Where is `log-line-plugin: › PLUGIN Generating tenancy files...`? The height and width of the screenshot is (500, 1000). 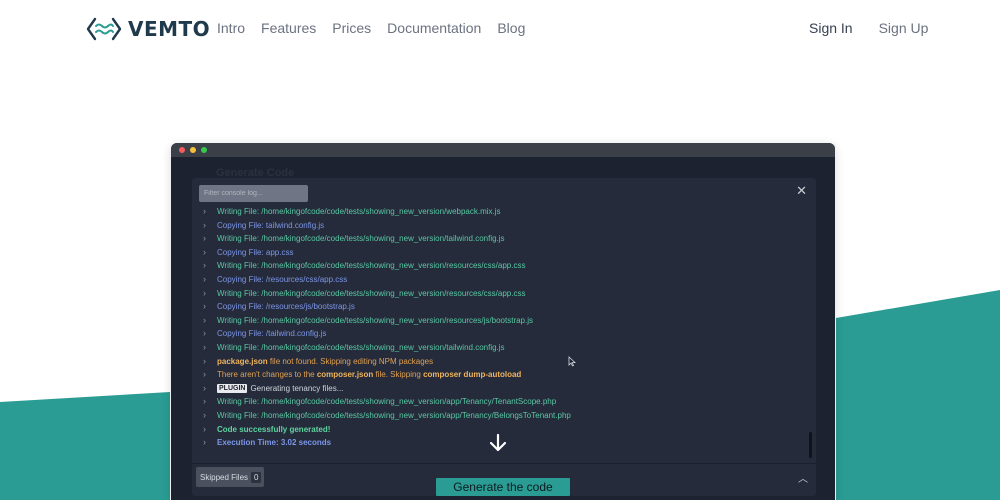
log-line-plugin: › PLUGIN Generating tenancy files... is located at coordinates (500, 389).